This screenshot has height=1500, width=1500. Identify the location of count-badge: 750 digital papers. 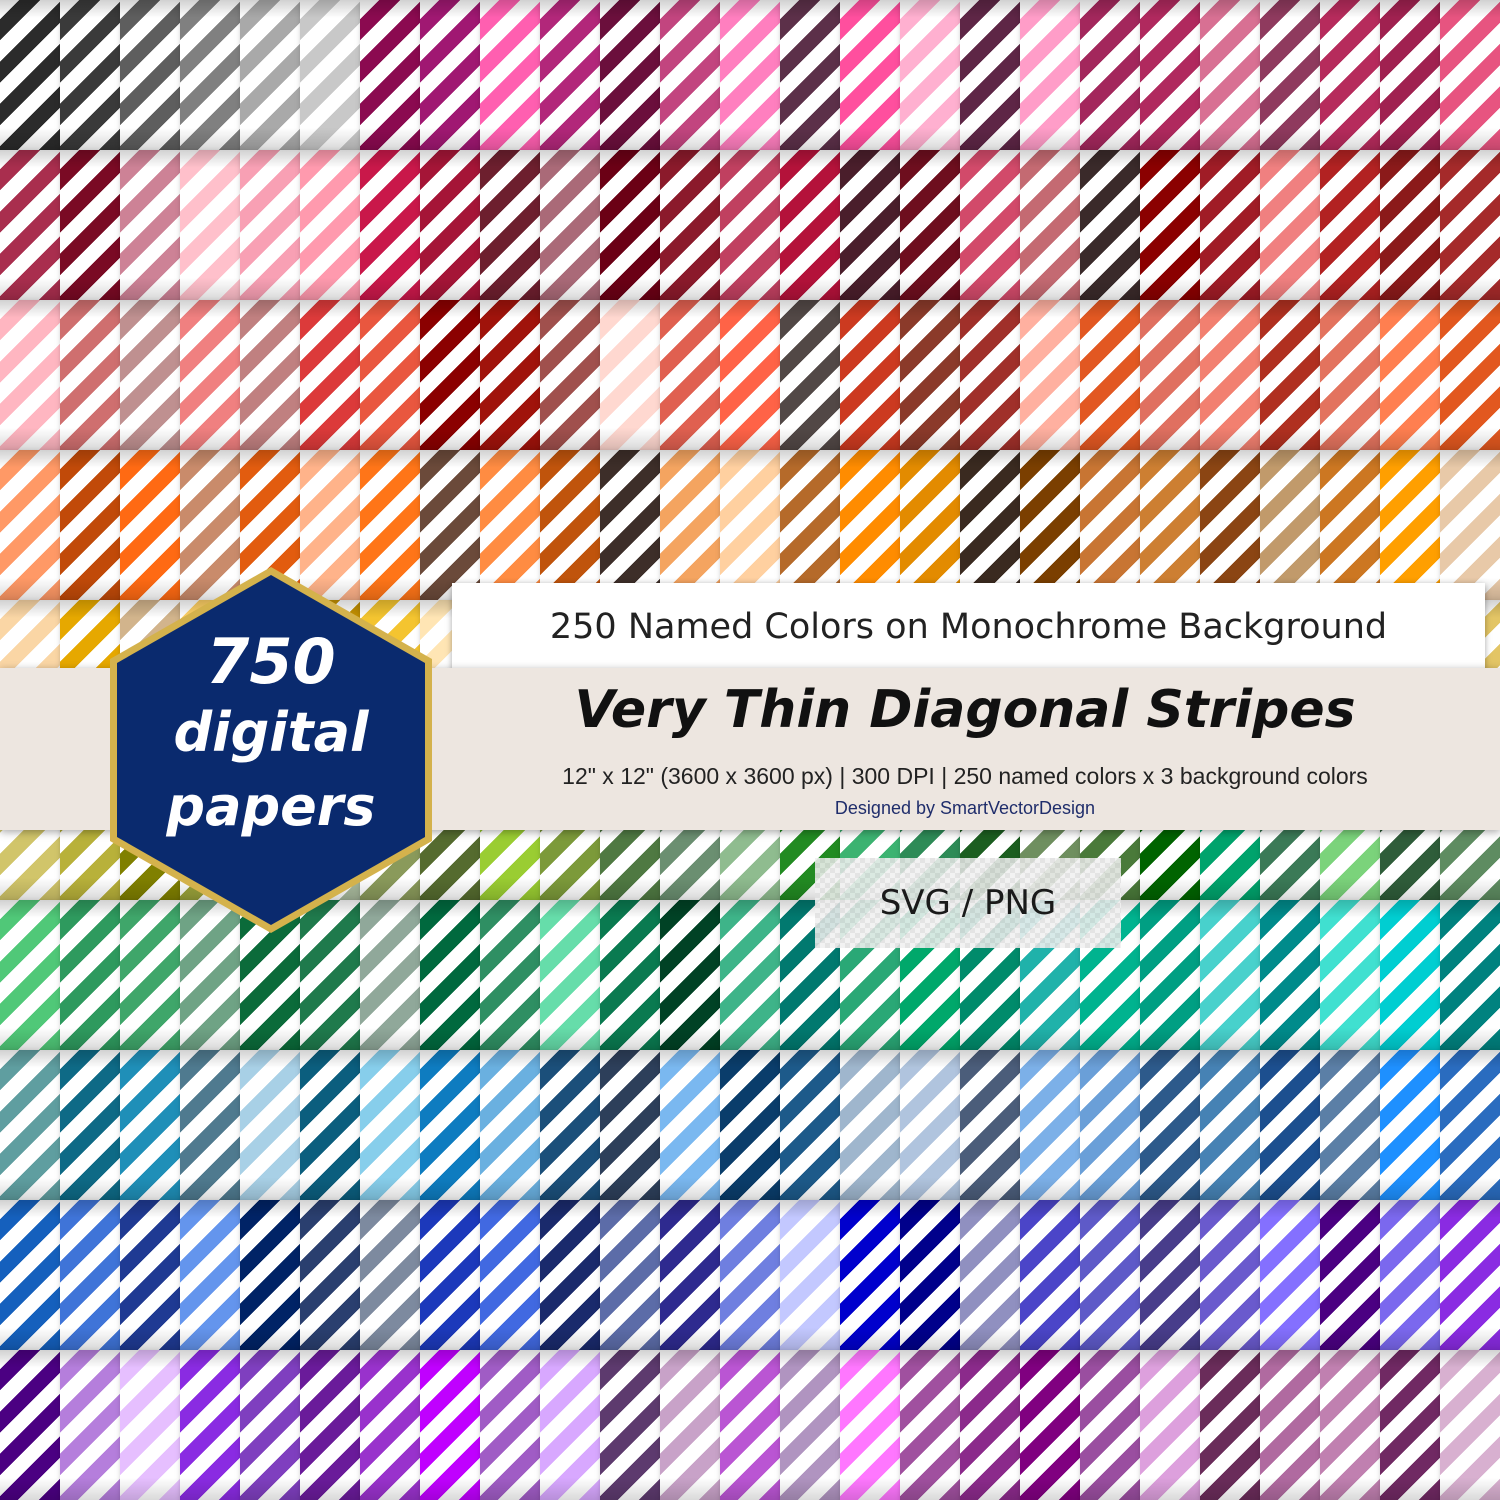
(271, 750).